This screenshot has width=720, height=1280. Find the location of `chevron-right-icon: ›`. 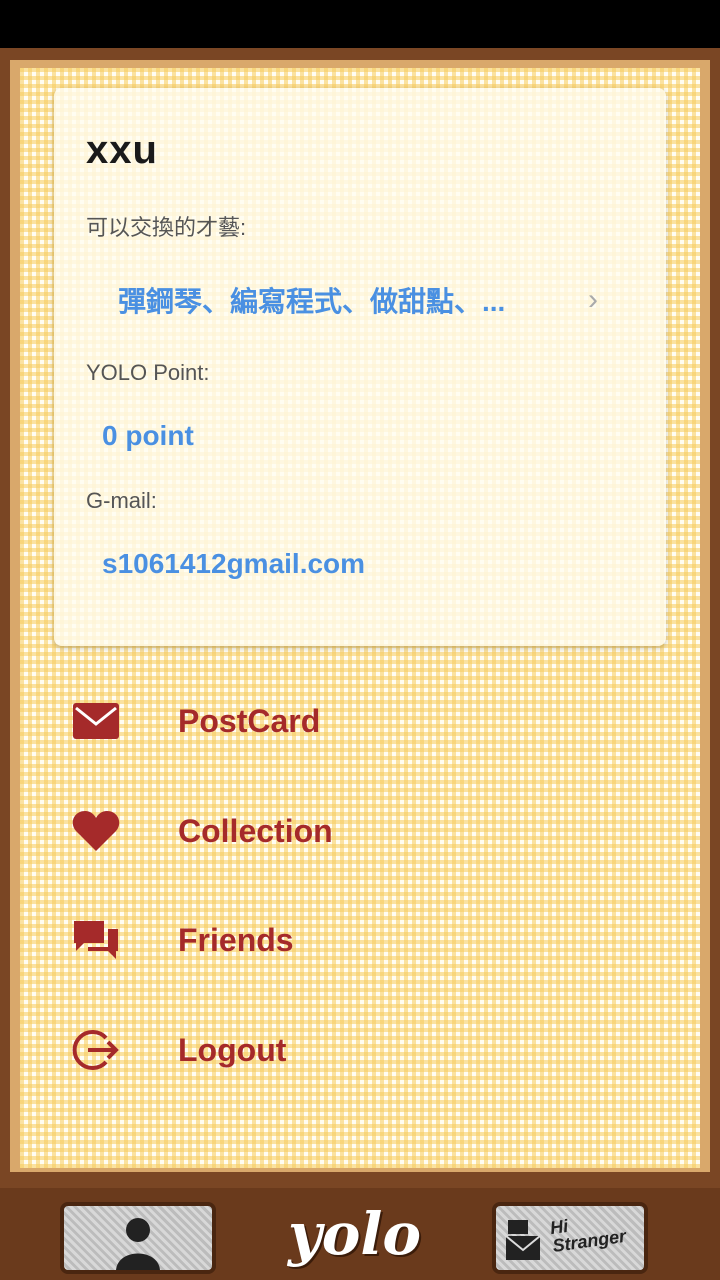

chevron-right-icon: › is located at coordinates (593, 299).